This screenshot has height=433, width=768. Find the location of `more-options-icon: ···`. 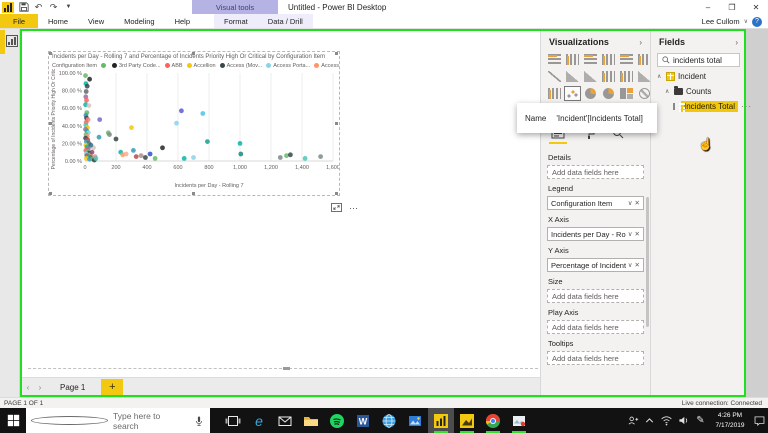

more-options-icon: ··· is located at coordinates (746, 106).